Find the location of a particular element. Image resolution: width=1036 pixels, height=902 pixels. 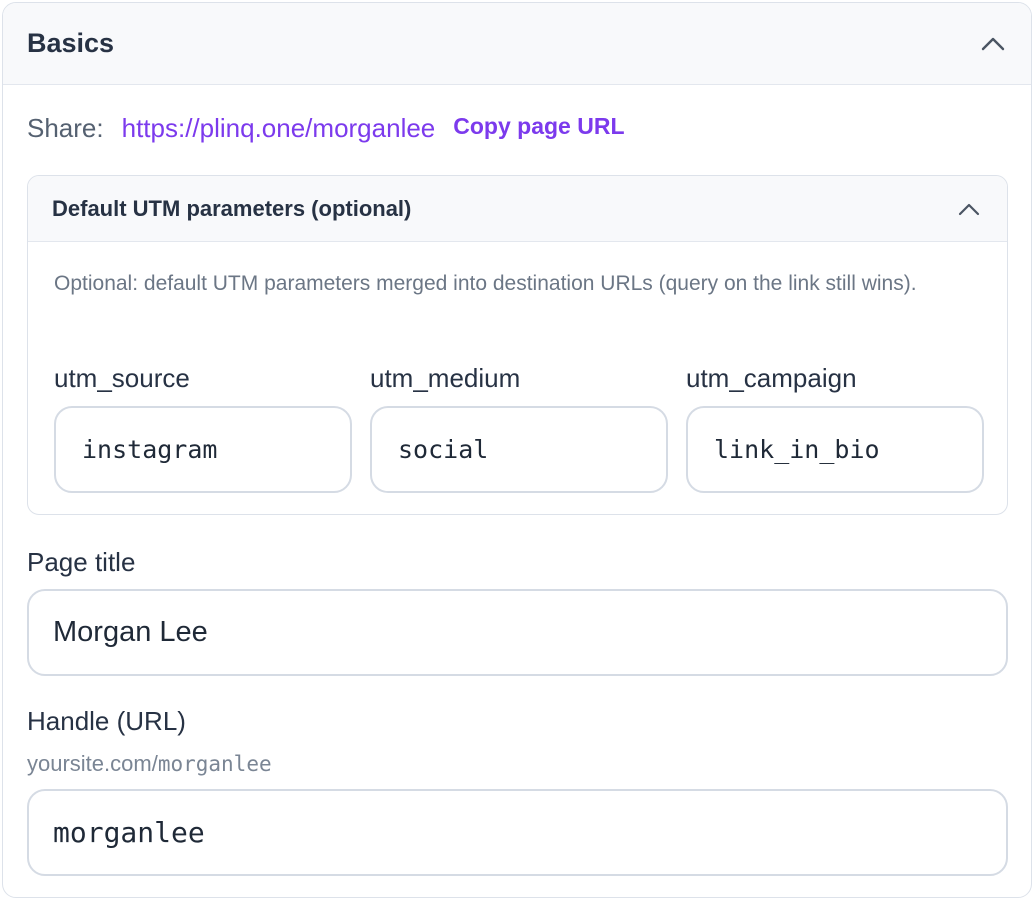

utm-medium-input: social is located at coordinates (519, 449).